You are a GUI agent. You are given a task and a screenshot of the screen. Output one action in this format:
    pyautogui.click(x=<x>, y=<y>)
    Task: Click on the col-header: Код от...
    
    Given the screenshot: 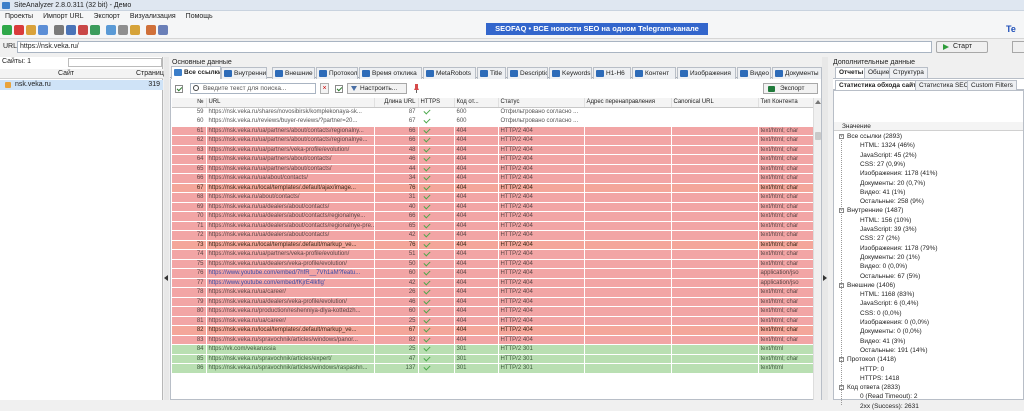 What is the action you would take?
    pyautogui.click(x=476, y=103)
    